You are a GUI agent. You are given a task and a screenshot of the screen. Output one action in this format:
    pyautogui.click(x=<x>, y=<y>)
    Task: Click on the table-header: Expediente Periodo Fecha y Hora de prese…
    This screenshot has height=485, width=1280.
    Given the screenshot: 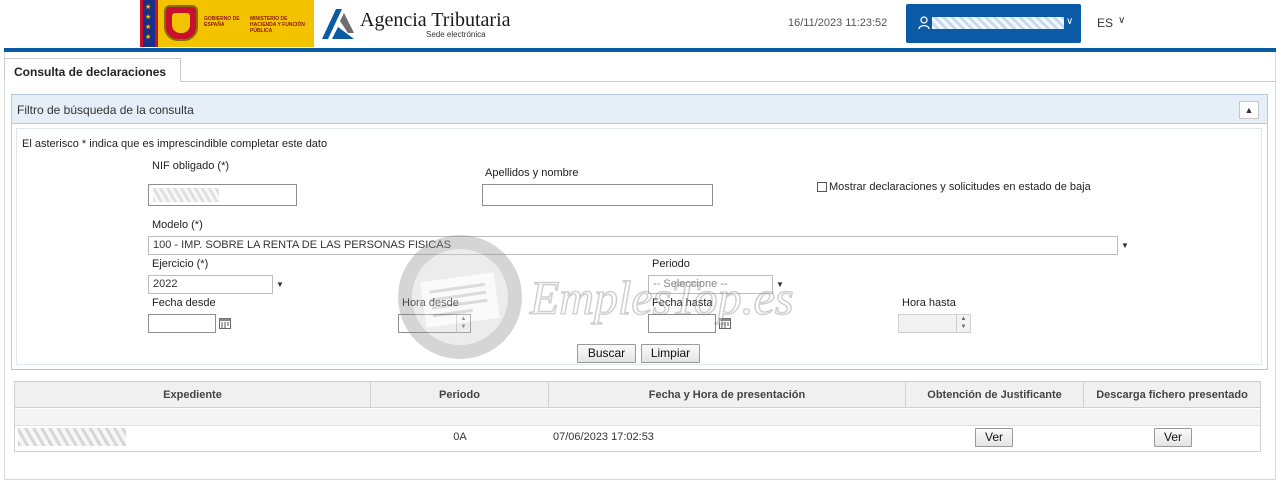 What is the action you would take?
    pyautogui.click(x=637, y=395)
    